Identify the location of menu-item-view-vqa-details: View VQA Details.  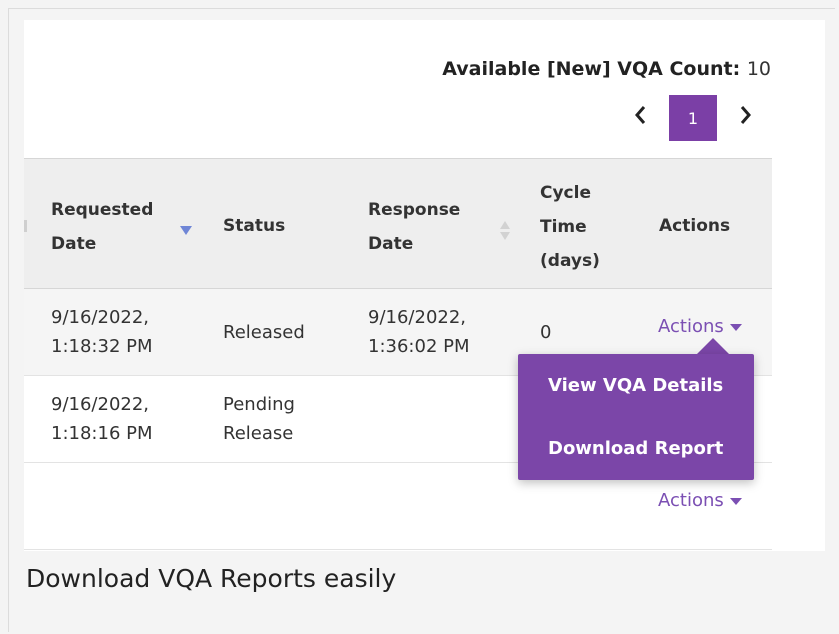
(635, 385).